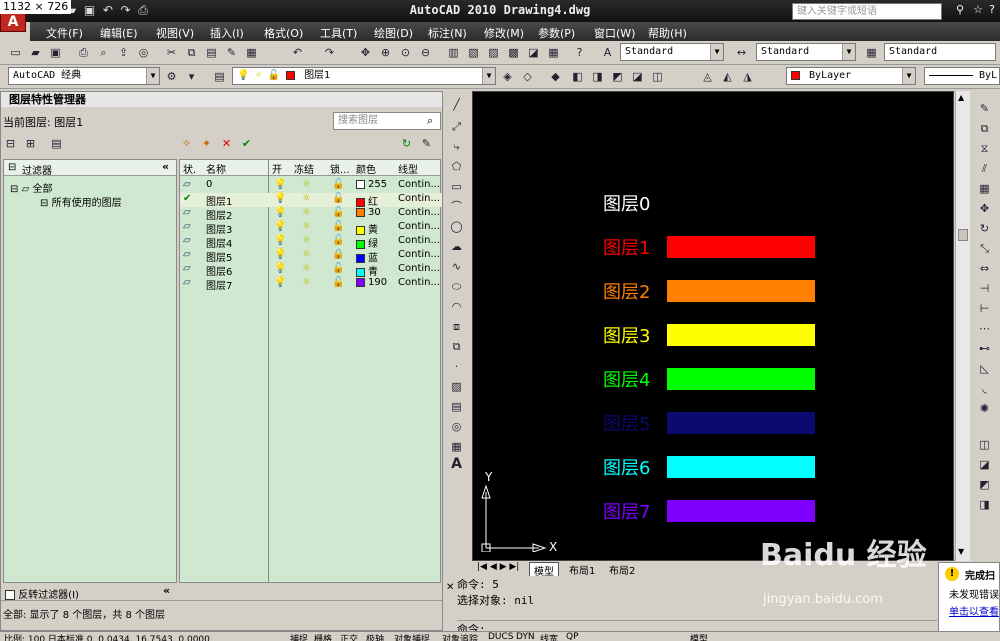  What do you see at coordinates (984, 388) in the screenshot?
I see `fillet-icon: ◟` at bounding box center [984, 388].